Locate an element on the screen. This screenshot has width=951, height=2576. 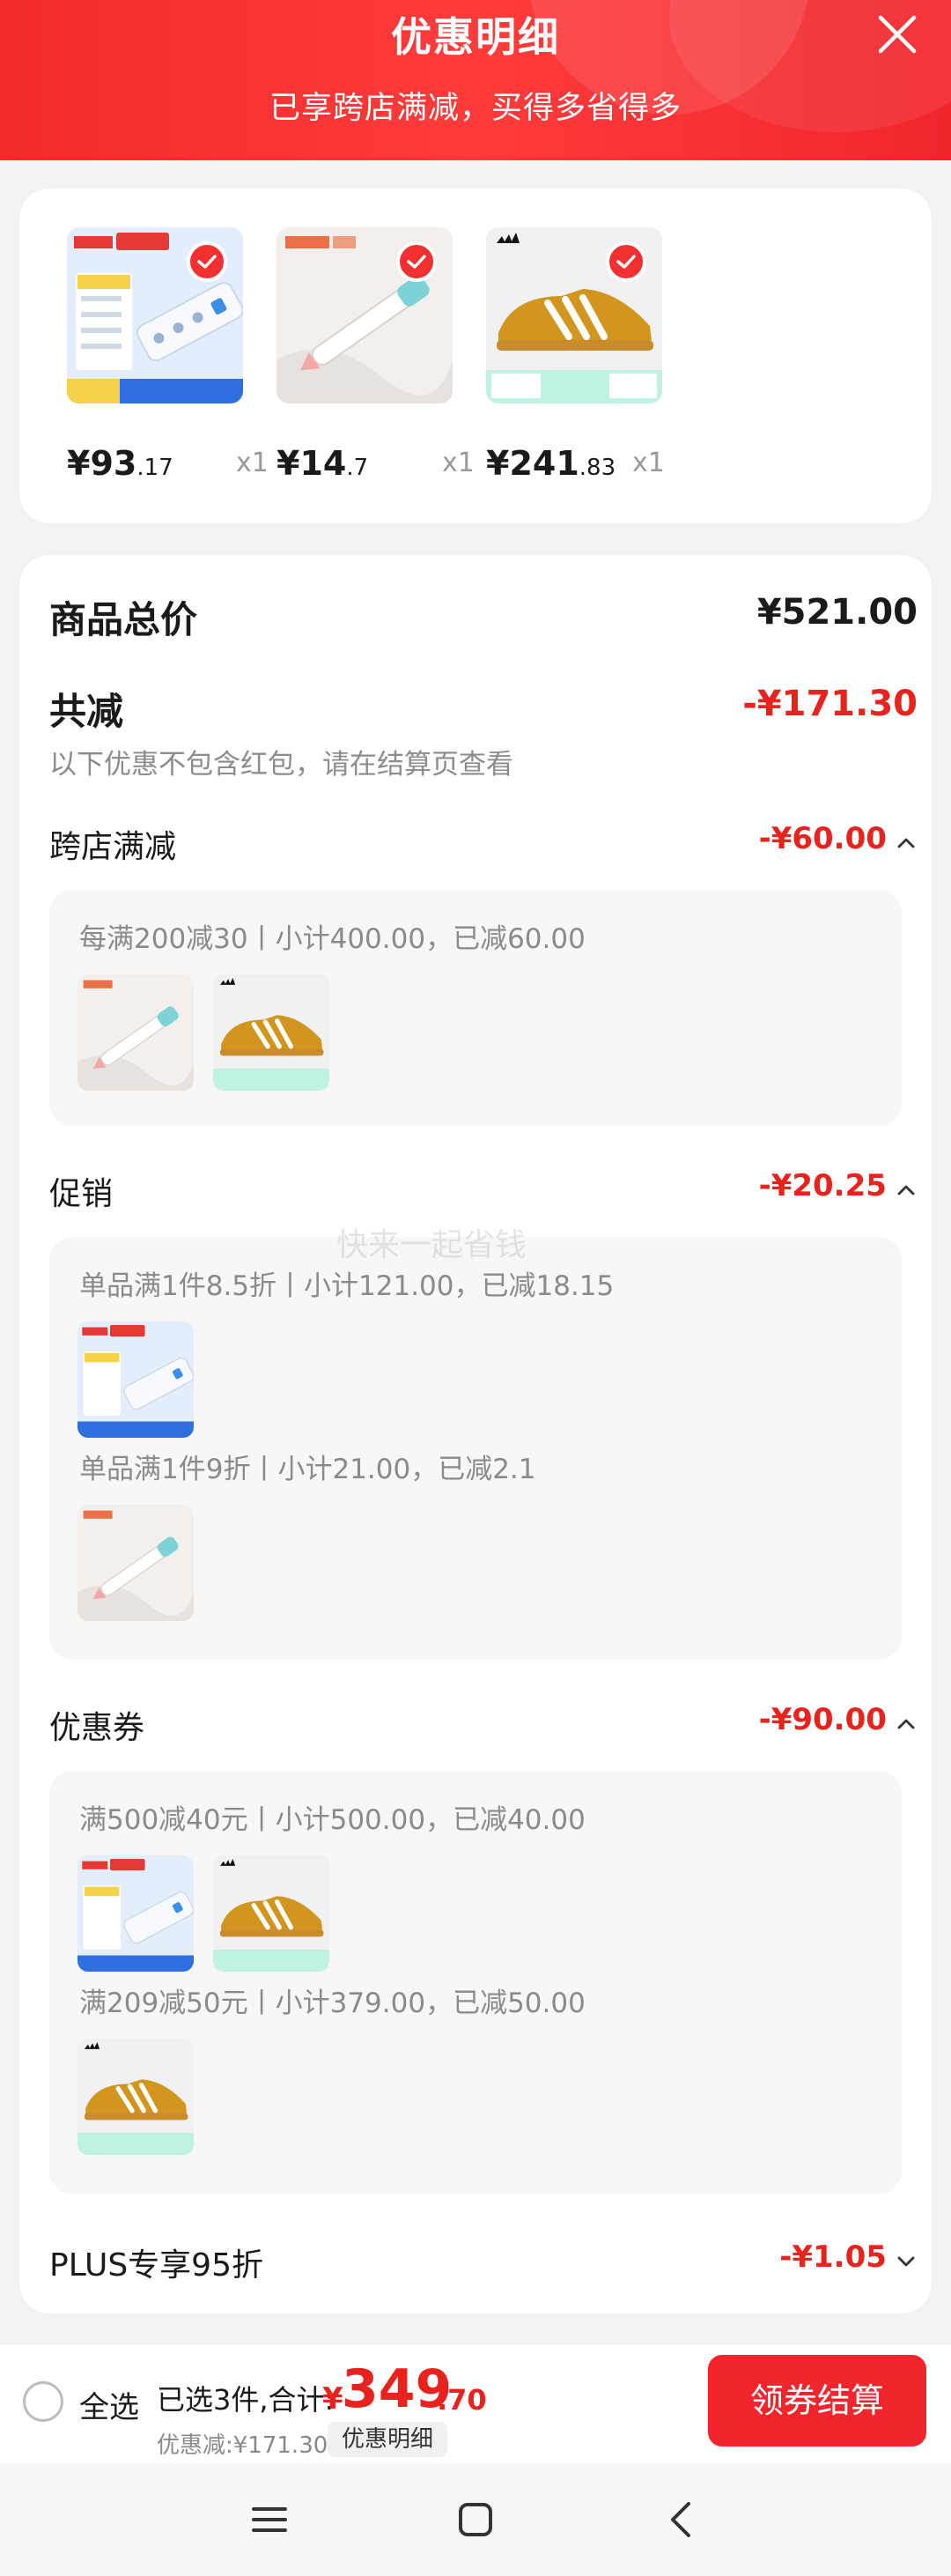
plus-discount-toggle: -¥1.05 is located at coordinates (847, 2257).